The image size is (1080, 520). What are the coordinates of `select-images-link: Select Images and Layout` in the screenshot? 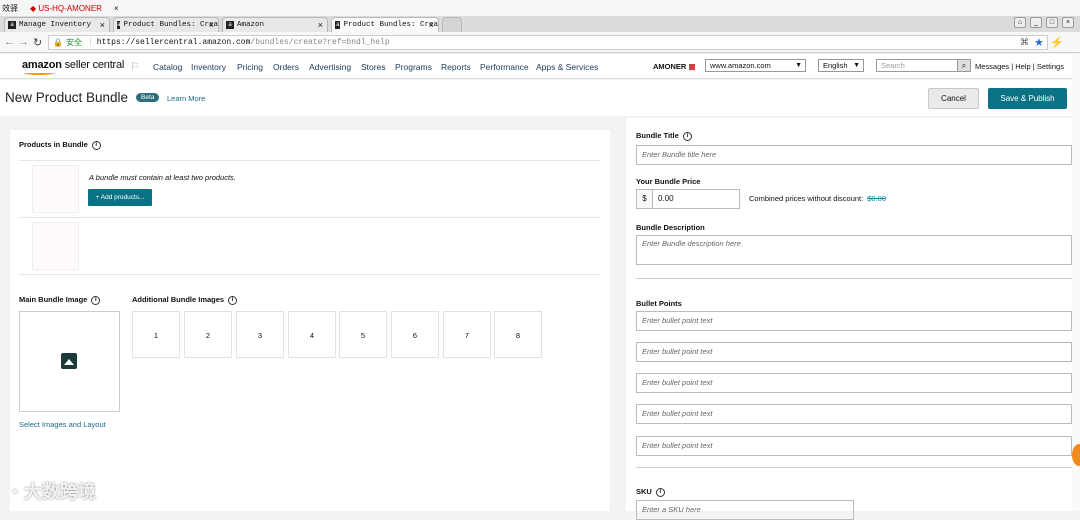 It's located at (62, 424).